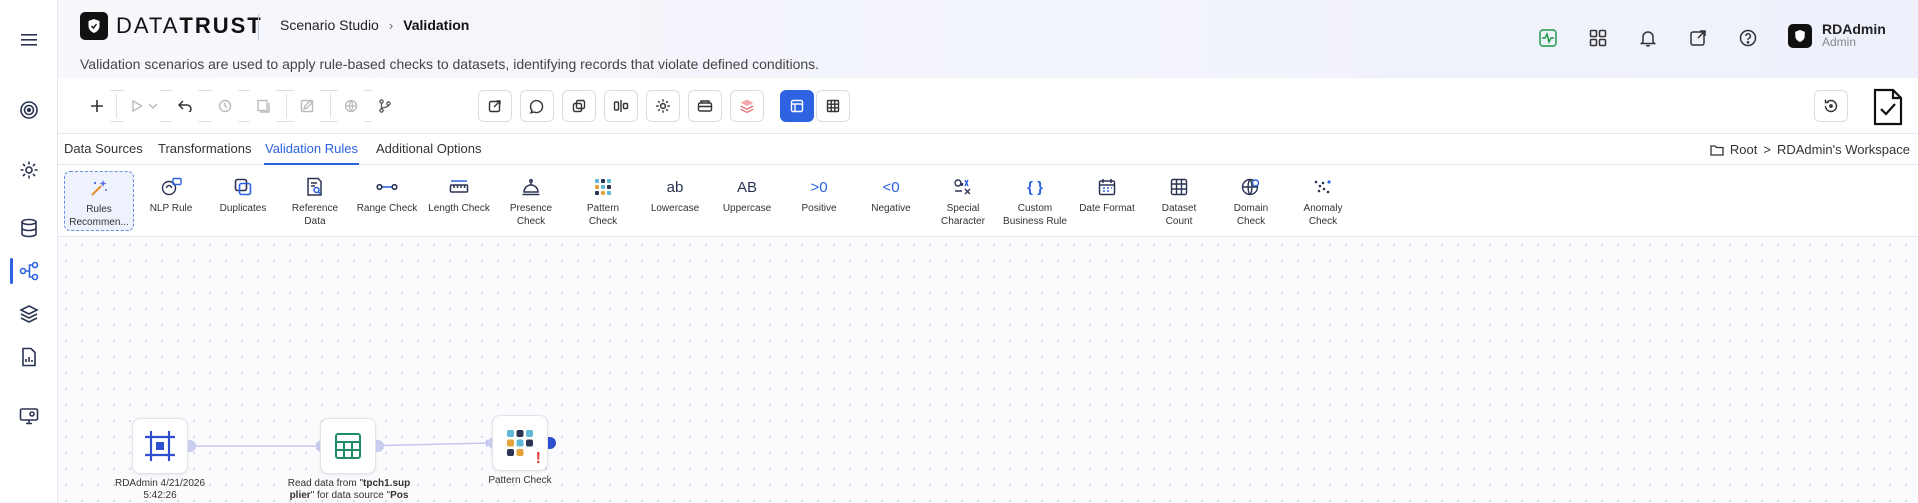 This screenshot has width=1918, height=503. What do you see at coordinates (263, 106) in the screenshot?
I see `validate-doc-button` at bounding box center [263, 106].